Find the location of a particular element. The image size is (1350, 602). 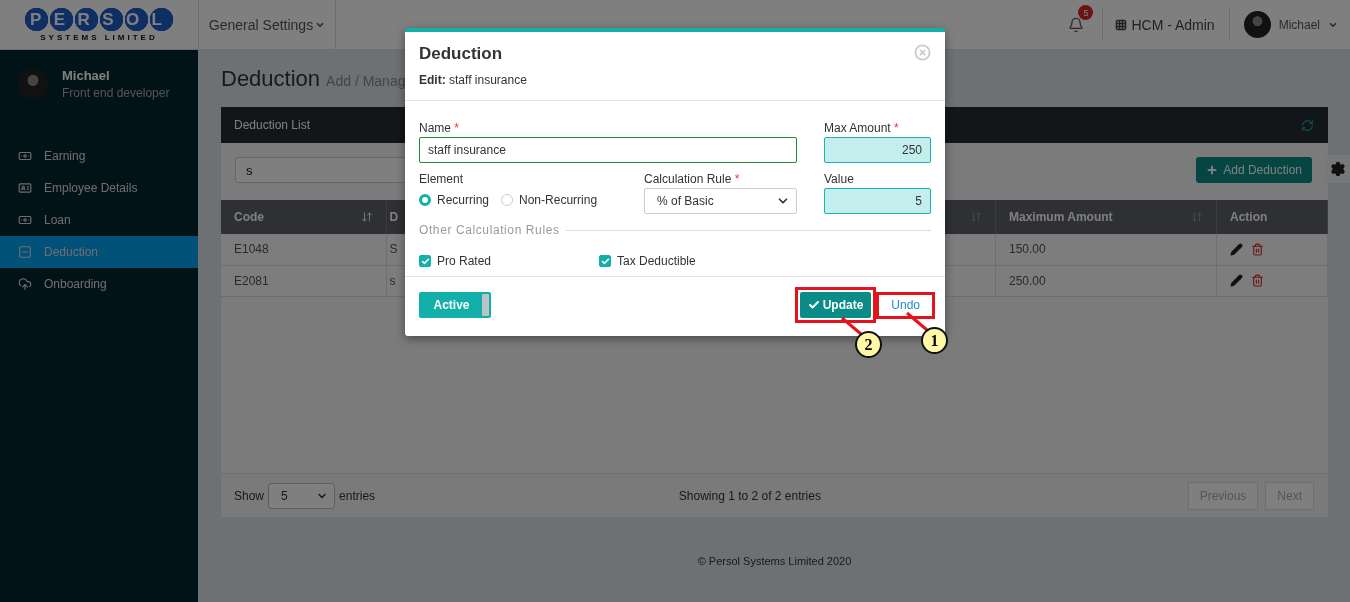

add-deduction-button: Add Deduction is located at coordinates (1254, 170).